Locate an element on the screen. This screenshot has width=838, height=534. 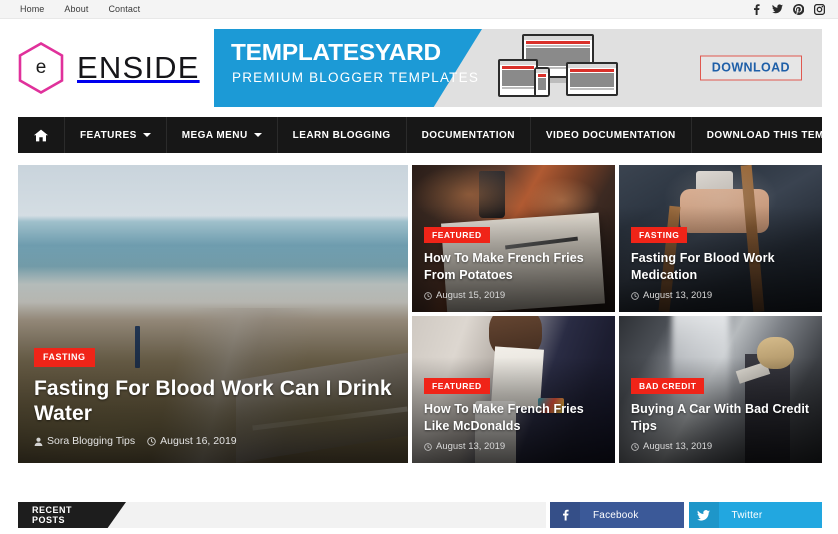
top-social-links is located at coordinates (788, 9).